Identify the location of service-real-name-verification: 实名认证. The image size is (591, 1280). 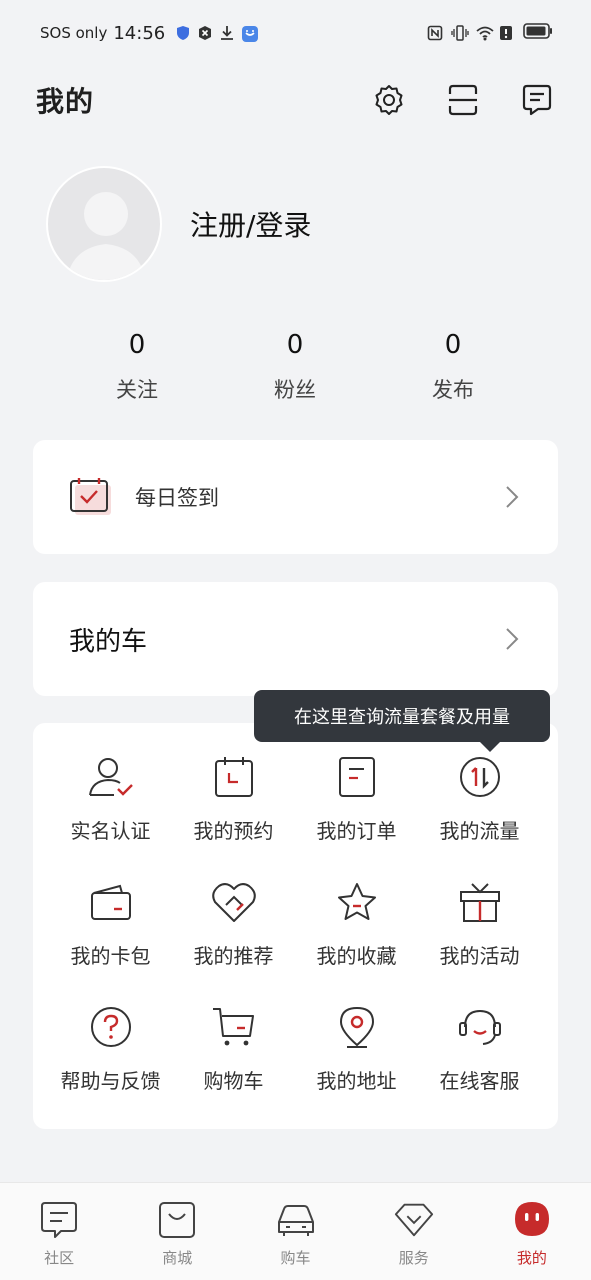
(110, 815).